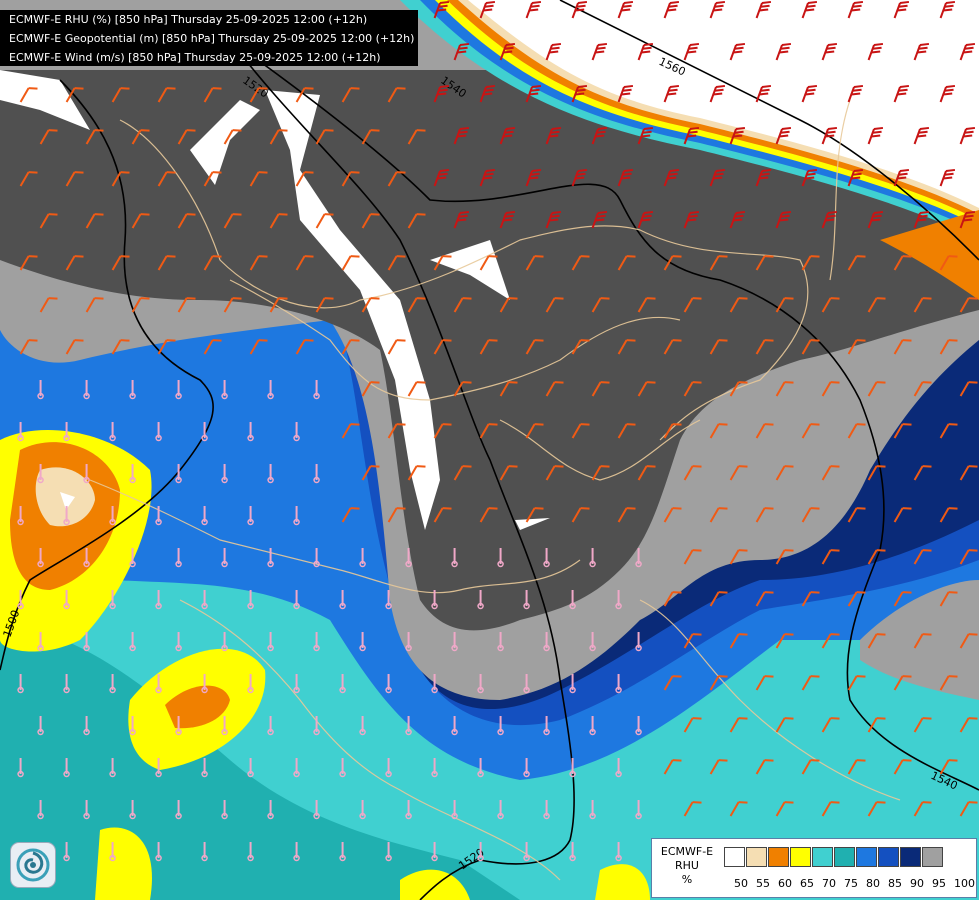 Image resolution: width=979 pixels, height=900 pixels. I want to click on legend-tick: 50, so click(741, 883).